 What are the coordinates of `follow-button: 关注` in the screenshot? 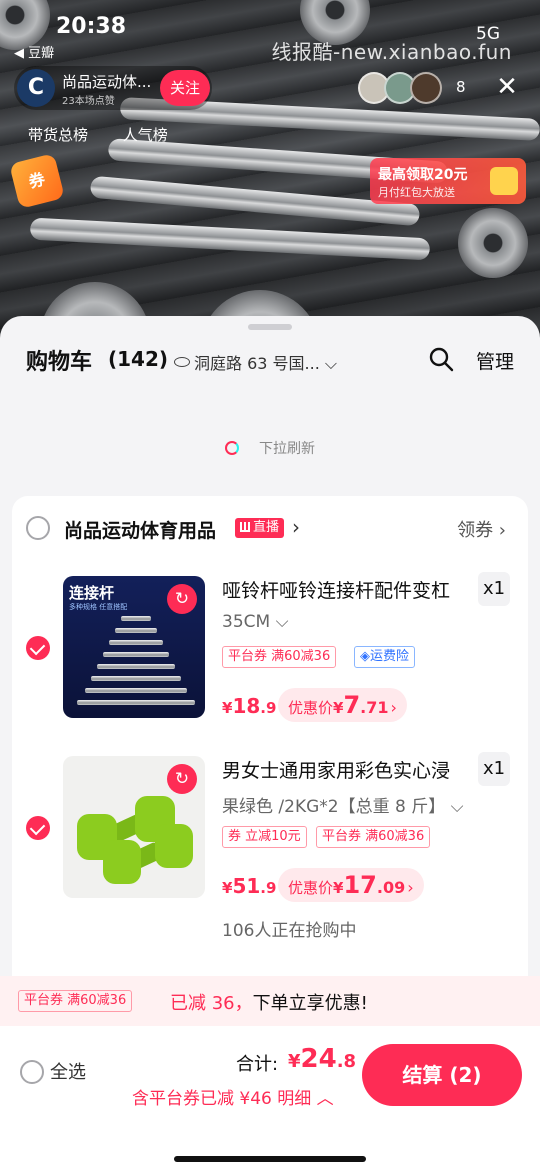 It's located at (185, 88).